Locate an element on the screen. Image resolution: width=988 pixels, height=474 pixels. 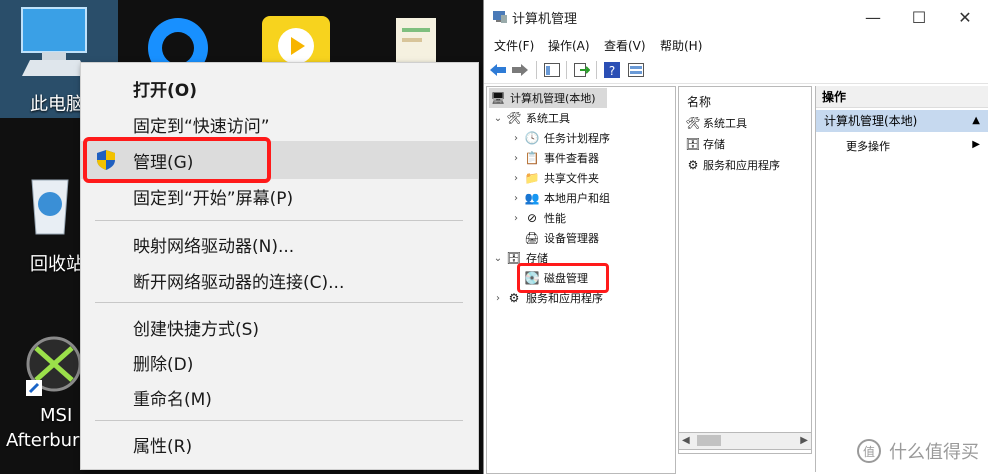
show-hide-tree-button is located at coordinates (552, 70).